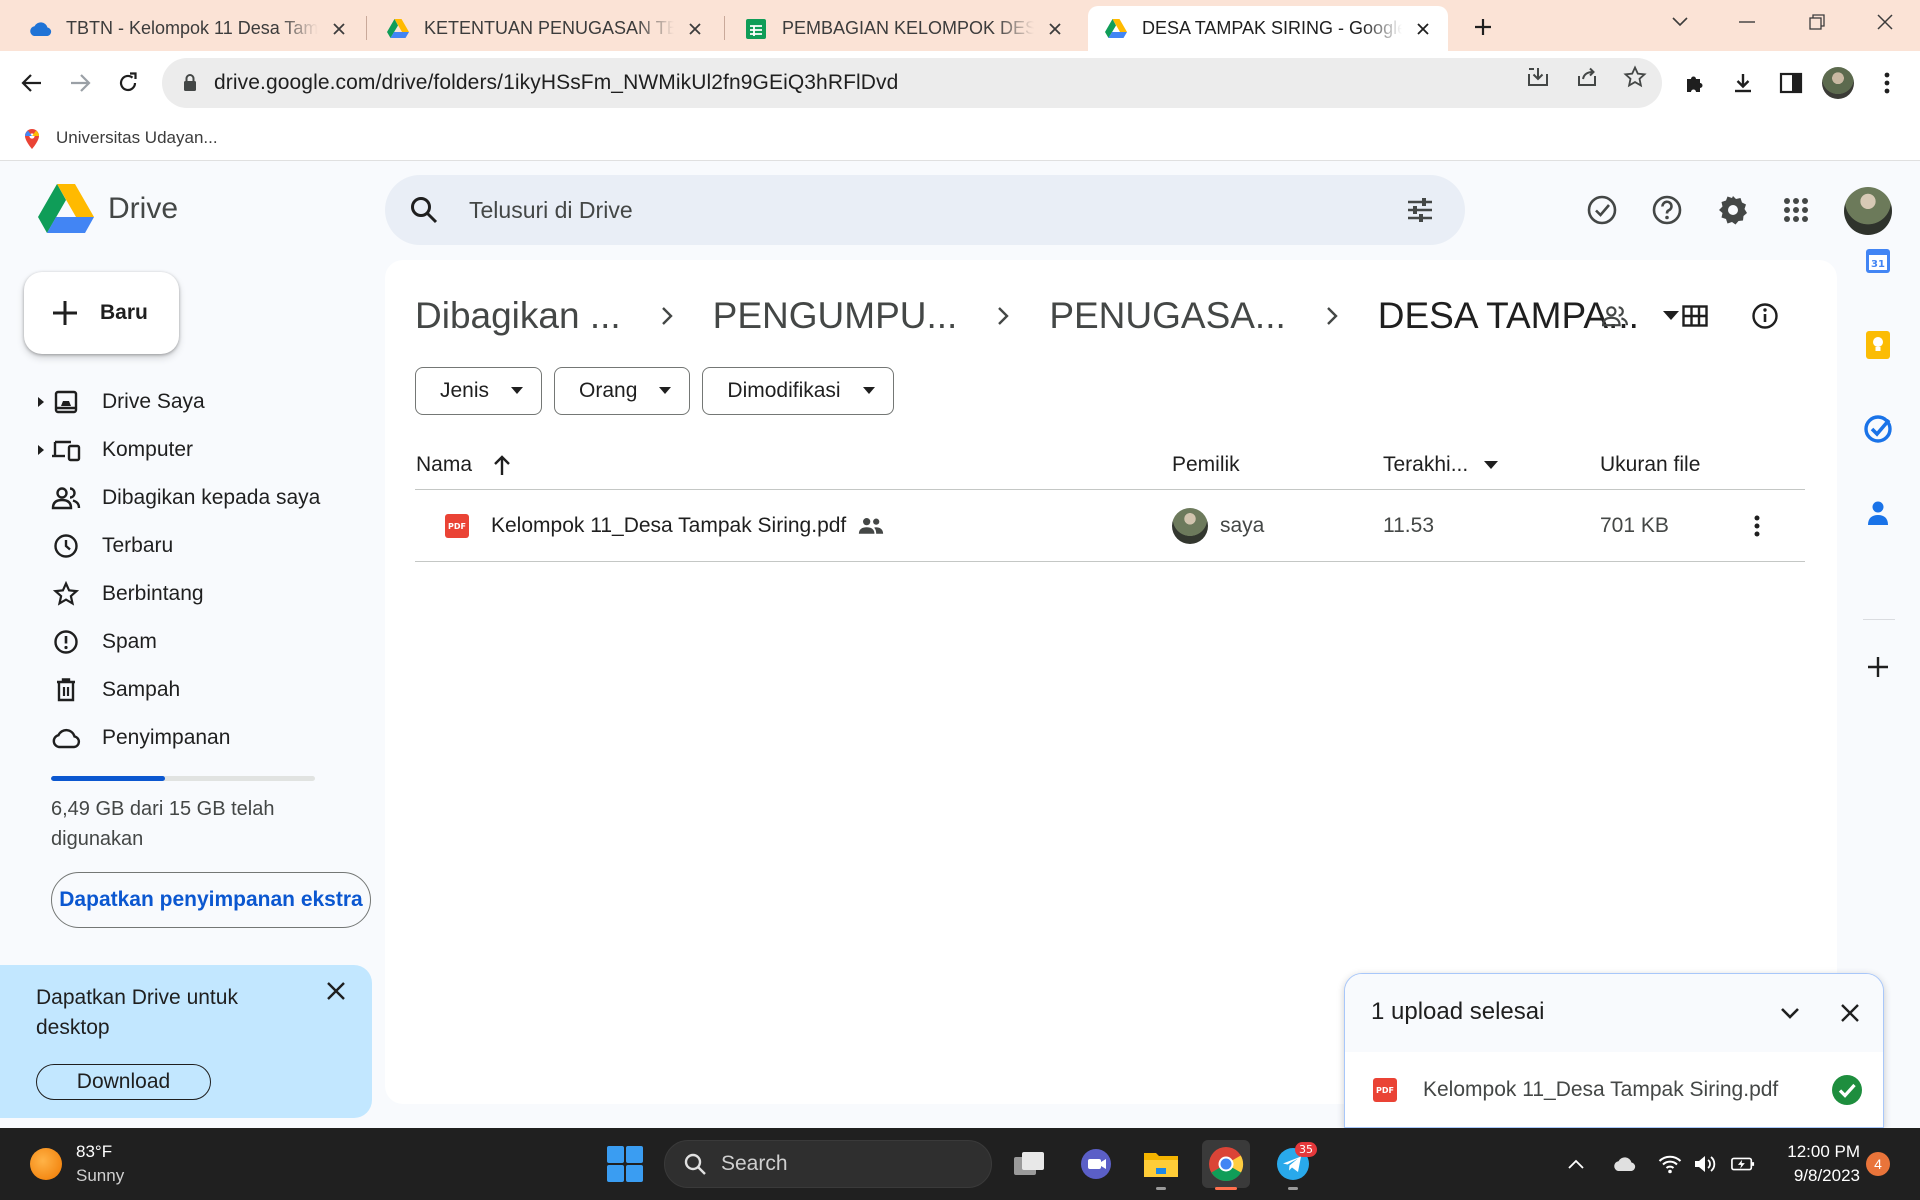  Describe the element at coordinates (1650, 465) in the screenshot. I see `column-size-header: Ukuran file` at that location.